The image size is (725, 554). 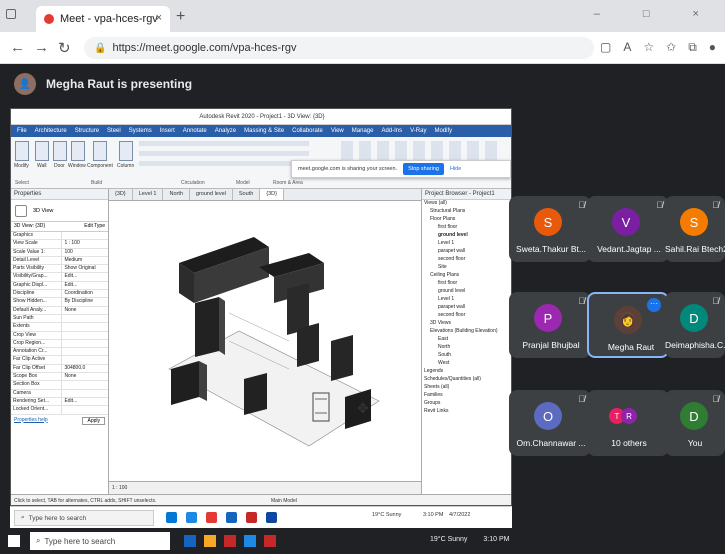 What do you see at coordinates (363, 131) in the screenshot?
I see `menu-item: Manage` at bounding box center [363, 131].